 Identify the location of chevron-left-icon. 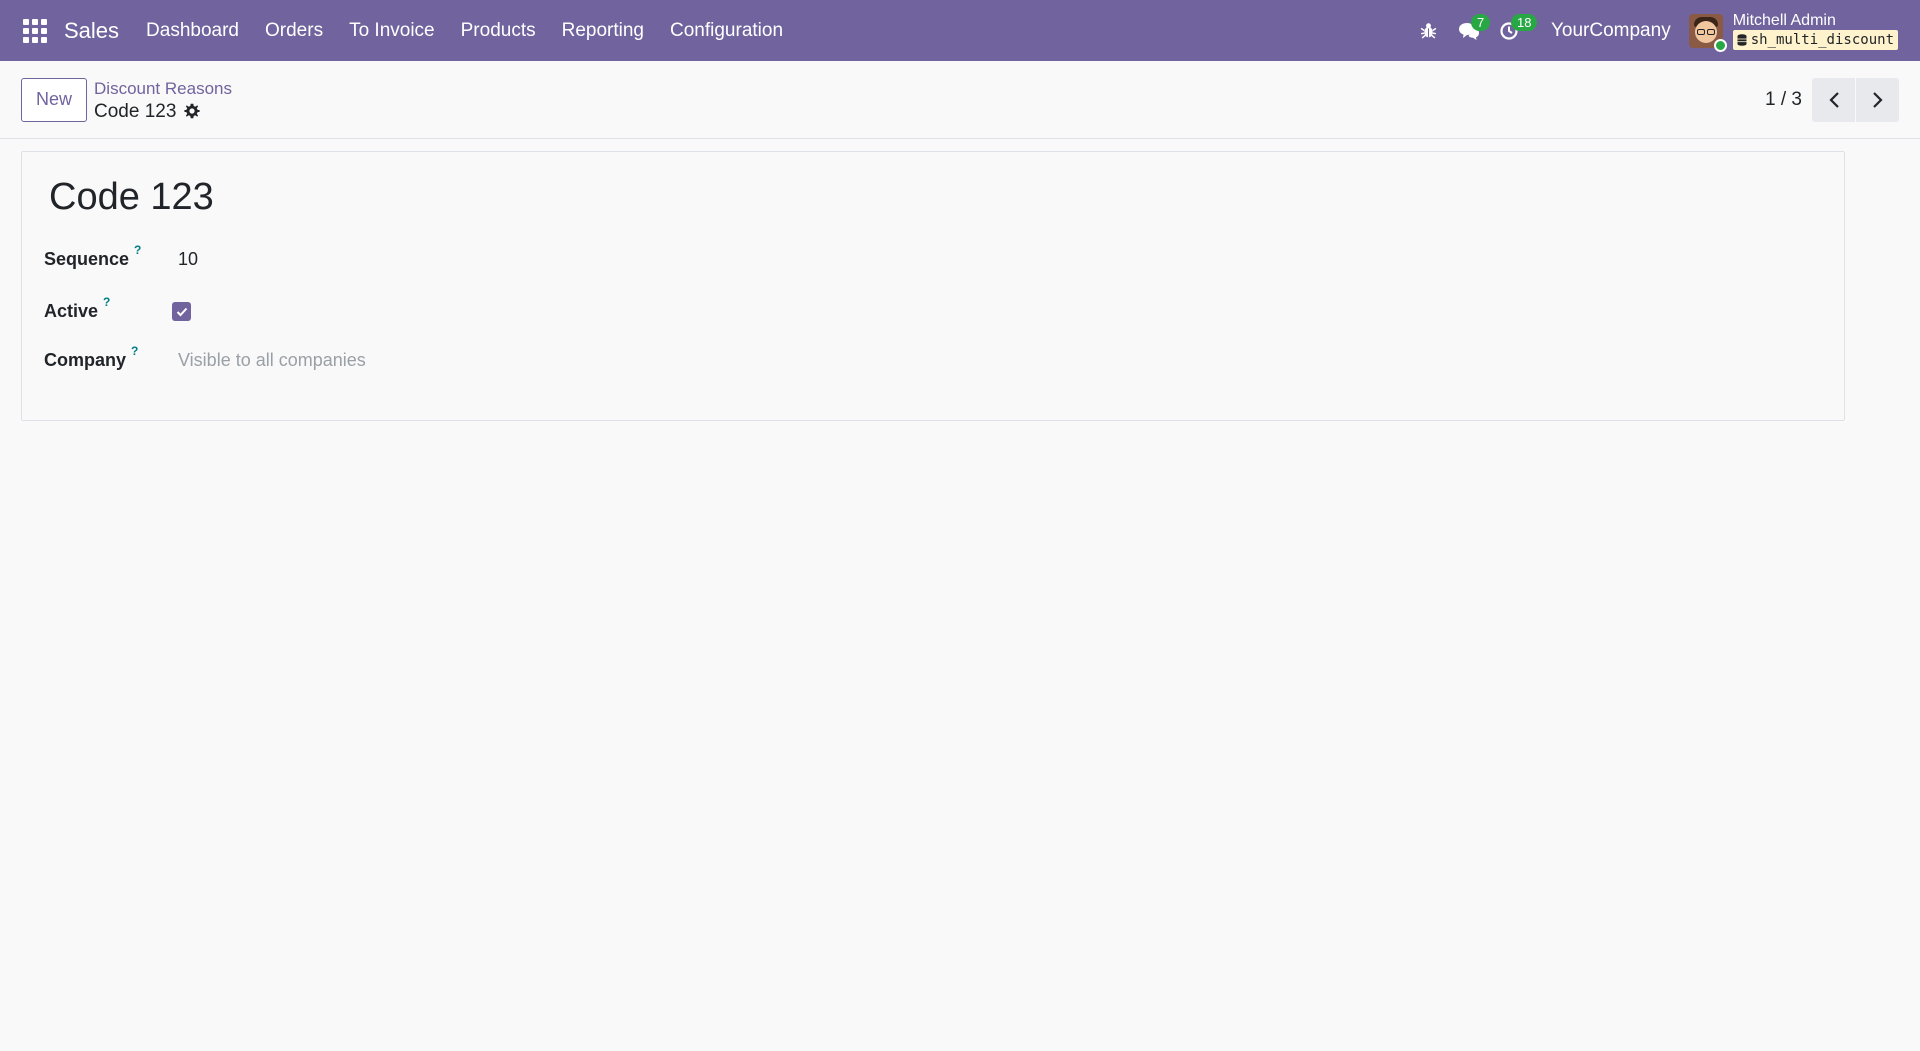
(1833, 99).